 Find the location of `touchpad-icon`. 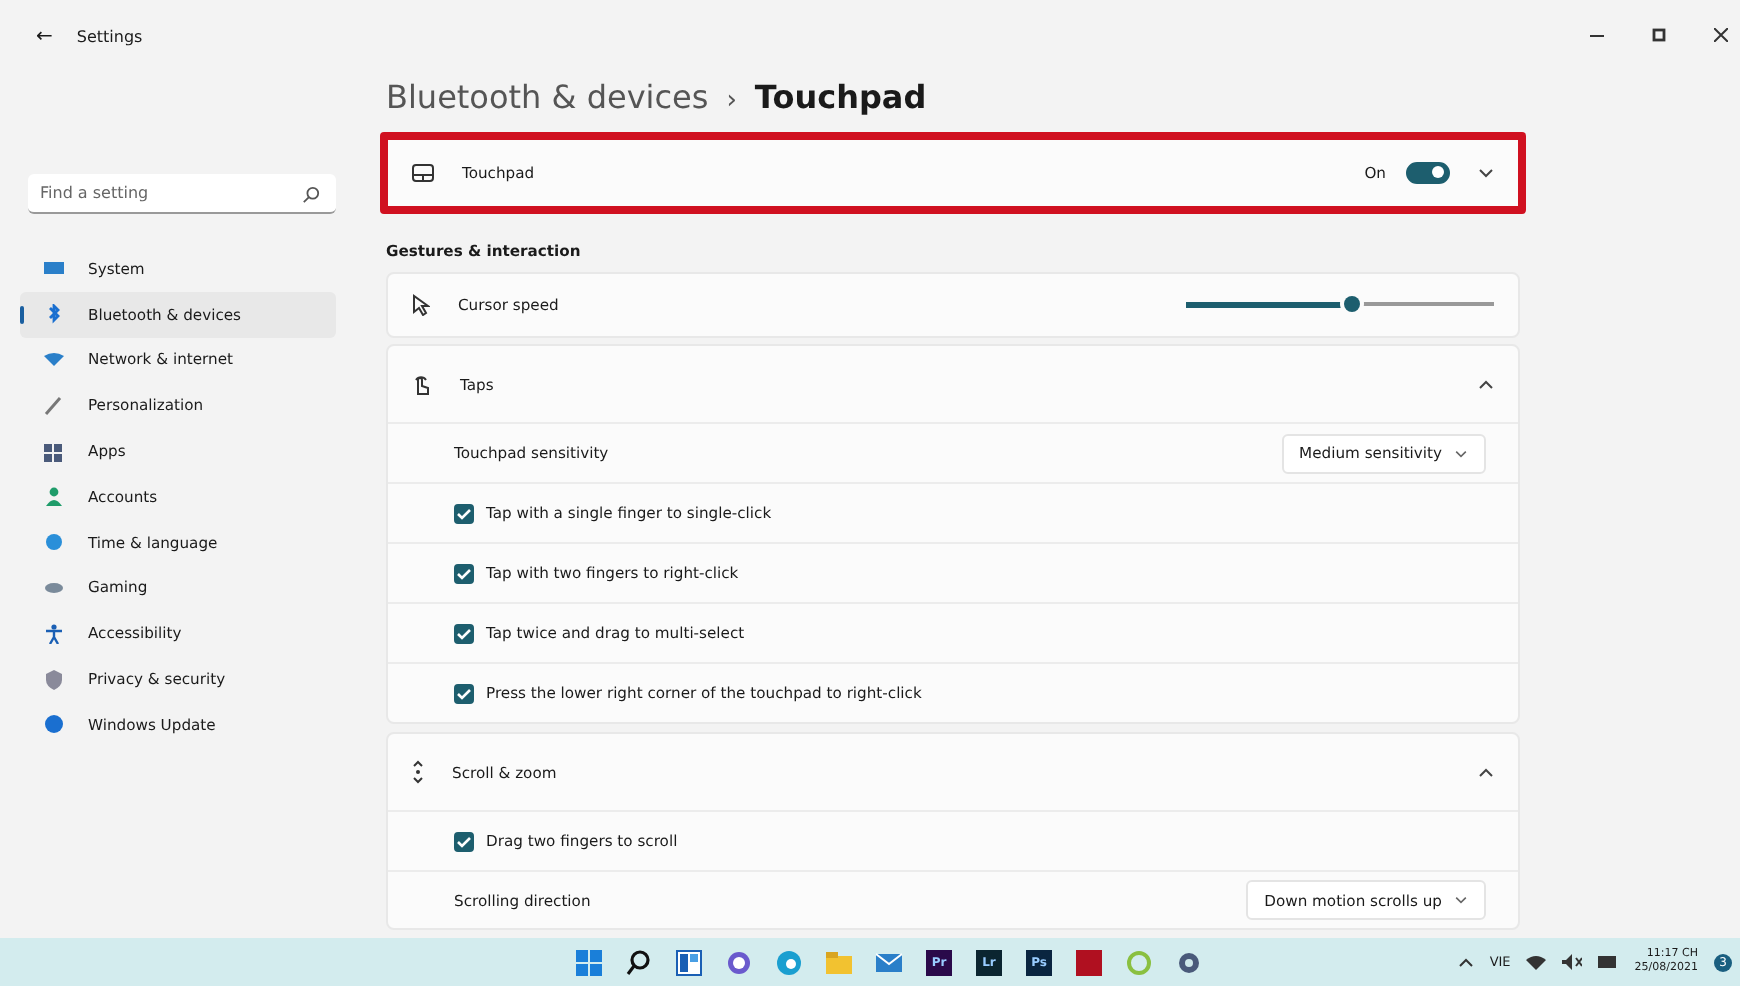

touchpad-icon is located at coordinates (423, 172).